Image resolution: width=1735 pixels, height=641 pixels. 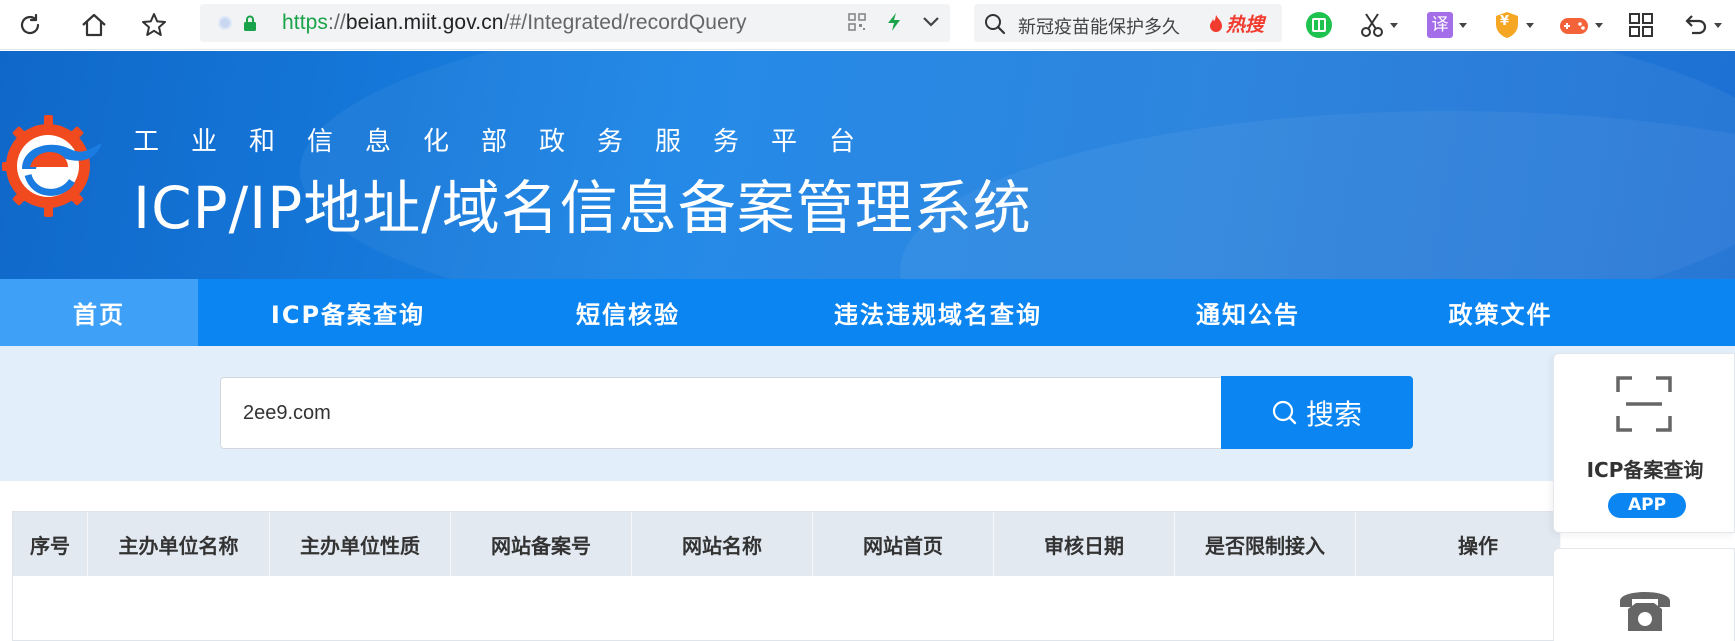 I want to click on url-path: /#/Integrated/recordQuery, so click(x=625, y=22).